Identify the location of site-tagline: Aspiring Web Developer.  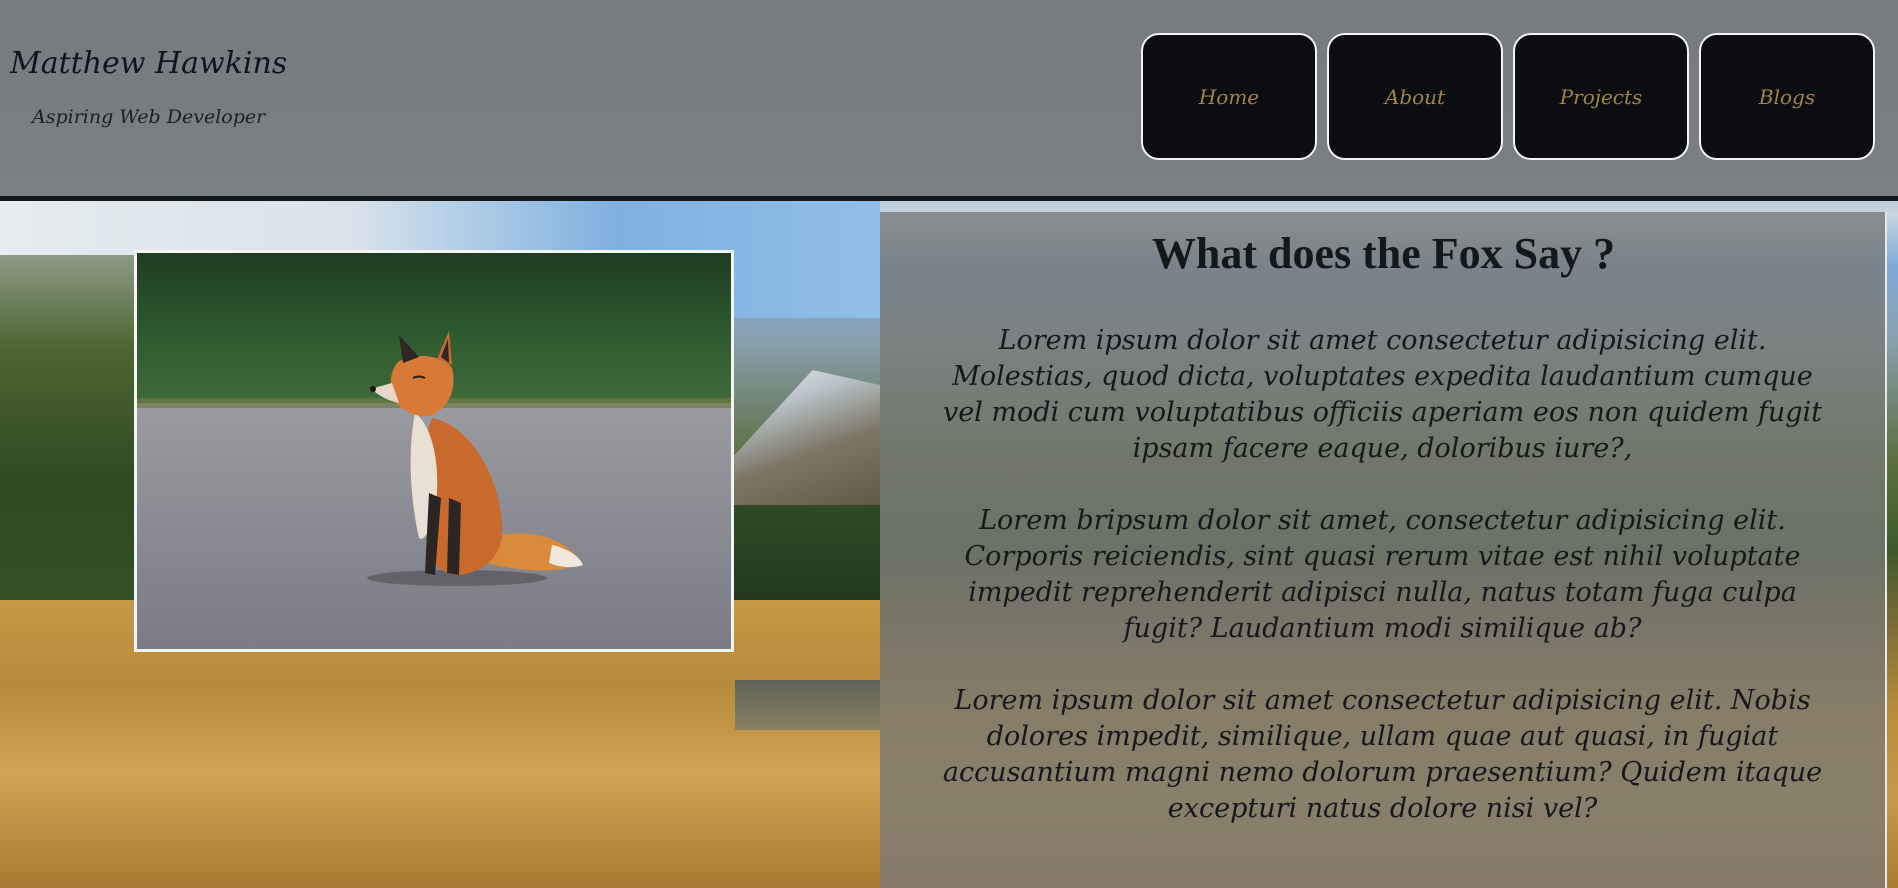
(149, 117).